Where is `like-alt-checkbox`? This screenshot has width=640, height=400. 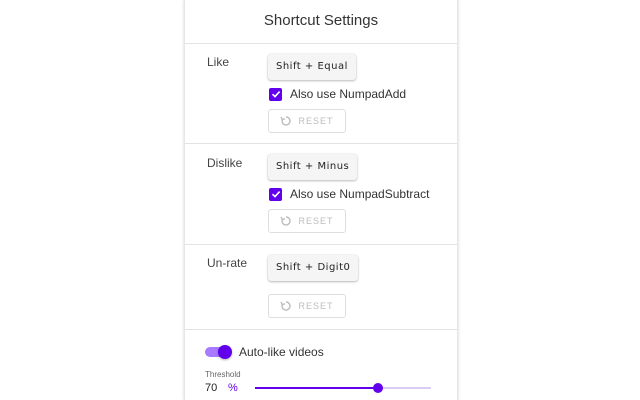 like-alt-checkbox is located at coordinates (275, 94).